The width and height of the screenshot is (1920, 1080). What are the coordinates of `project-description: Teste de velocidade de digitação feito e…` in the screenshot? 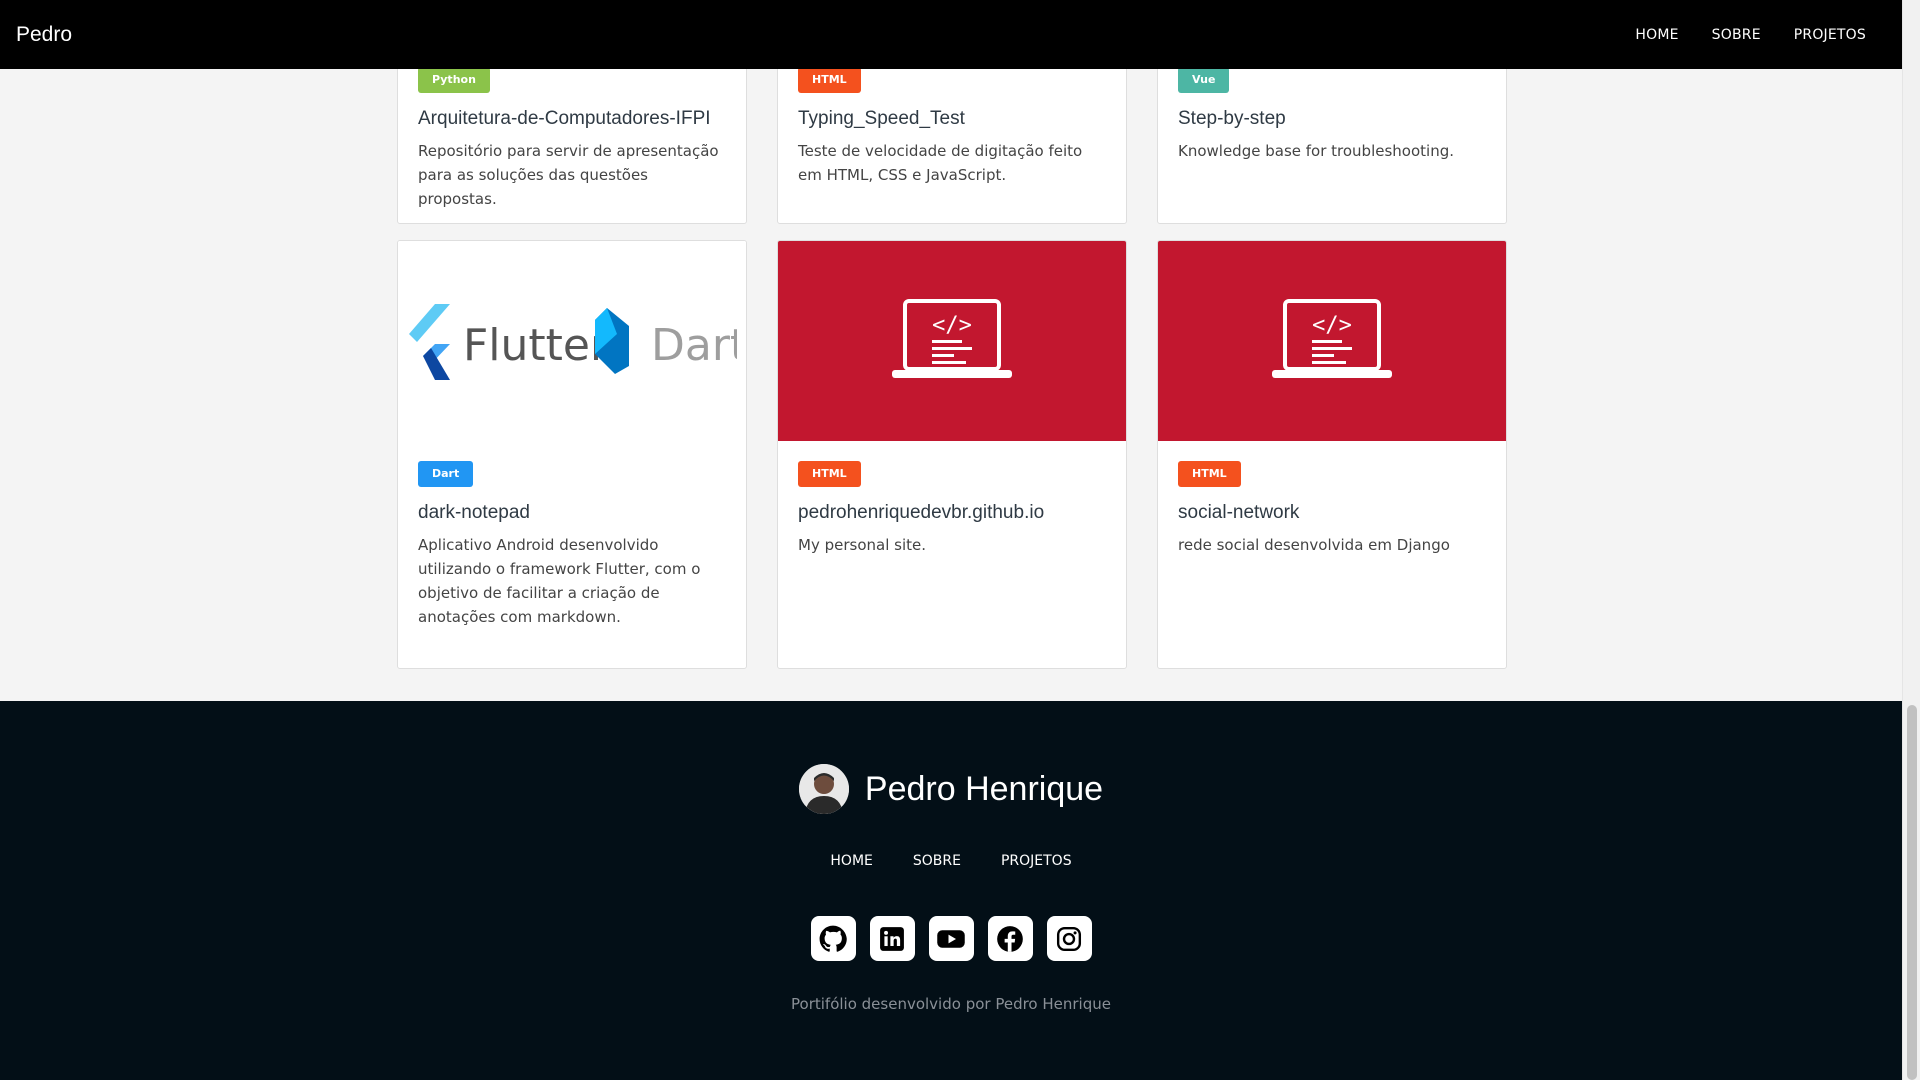 It's located at (940, 163).